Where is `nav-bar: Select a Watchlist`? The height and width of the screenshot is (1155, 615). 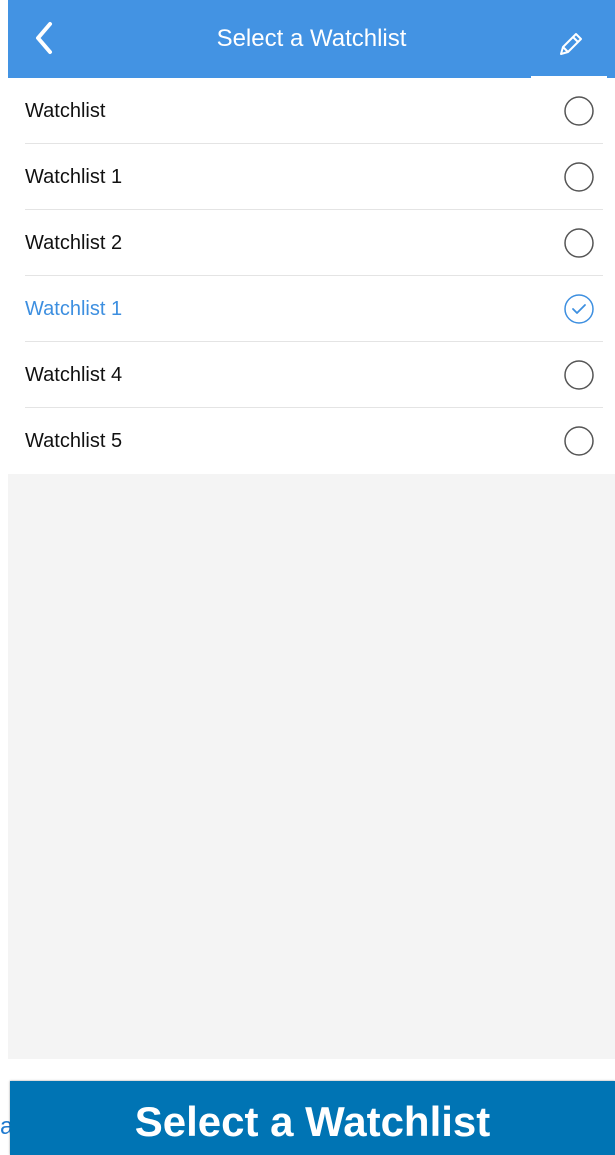 nav-bar: Select a Watchlist is located at coordinates (311, 39).